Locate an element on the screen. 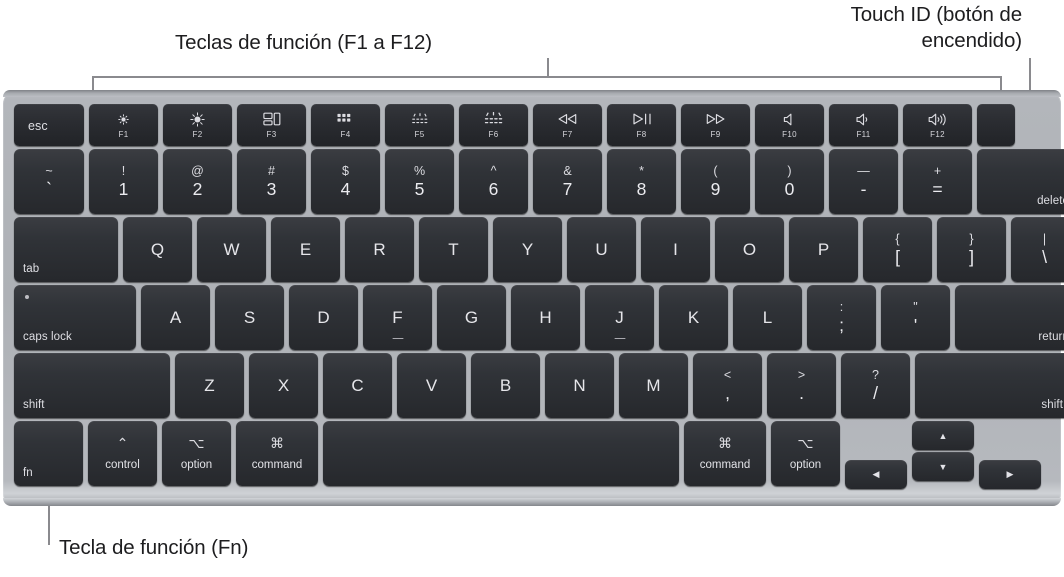  key-minus: — - is located at coordinates (863, 181).